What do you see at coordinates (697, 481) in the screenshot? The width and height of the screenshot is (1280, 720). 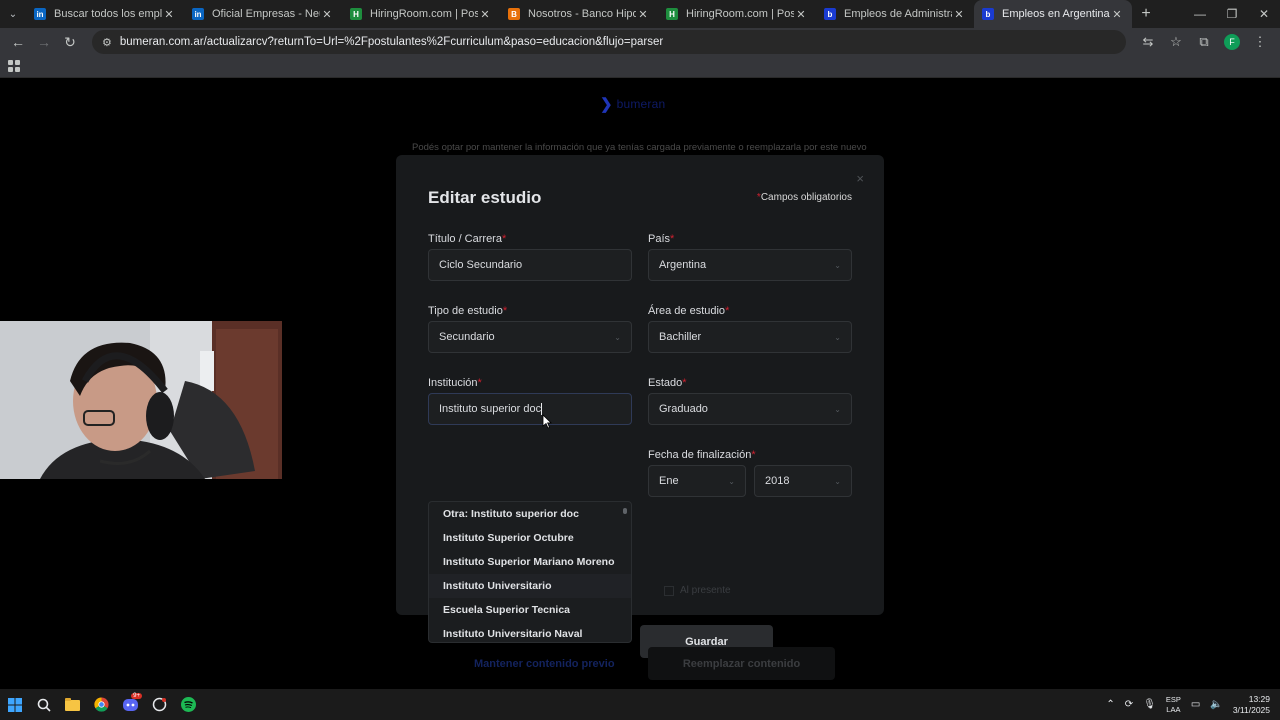 I see `fecha-fin-month-select: Ene ⌄` at bounding box center [697, 481].